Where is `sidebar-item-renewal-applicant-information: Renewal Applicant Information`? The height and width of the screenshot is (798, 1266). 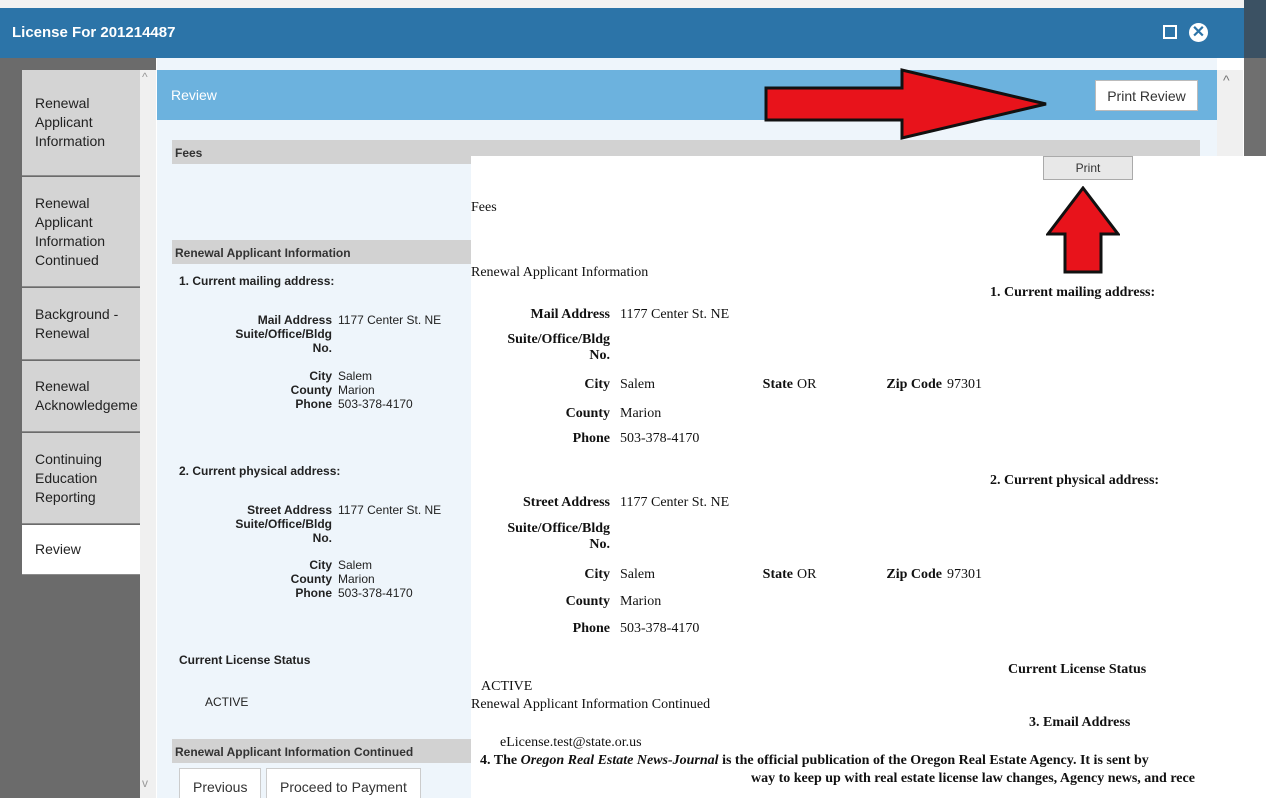 sidebar-item-renewal-applicant-information: Renewal Applicant Information is located at coordinates (81, 123).